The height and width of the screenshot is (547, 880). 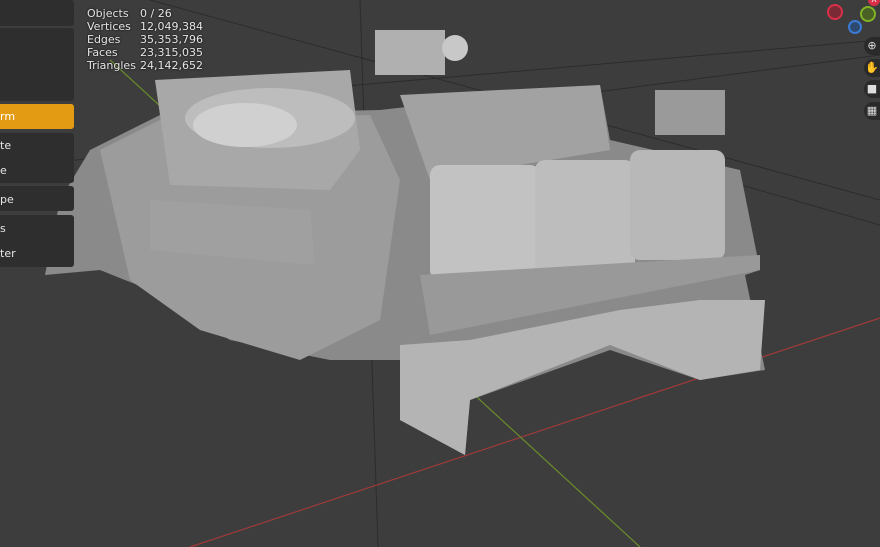 I want to click on menu-item-6: ter, so click(x=37, y=253).